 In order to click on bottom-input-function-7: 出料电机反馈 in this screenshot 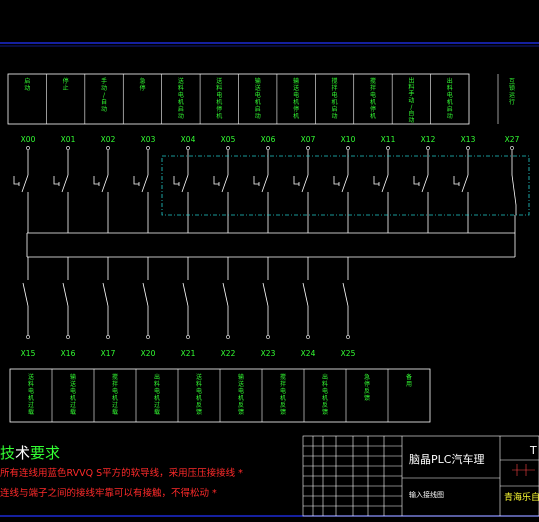, I will do `click(325, 394)`.